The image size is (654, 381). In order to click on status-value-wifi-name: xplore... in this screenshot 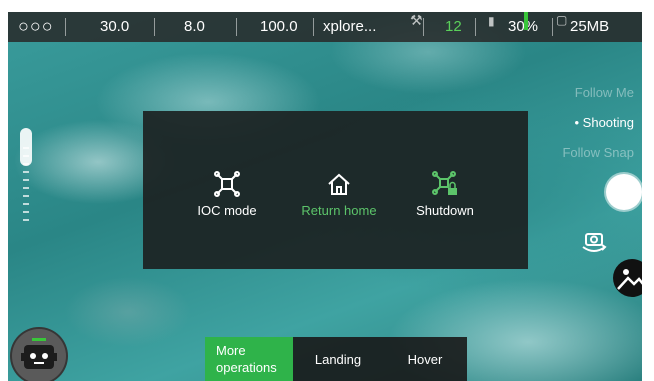, I will do `click(350, 26)`.